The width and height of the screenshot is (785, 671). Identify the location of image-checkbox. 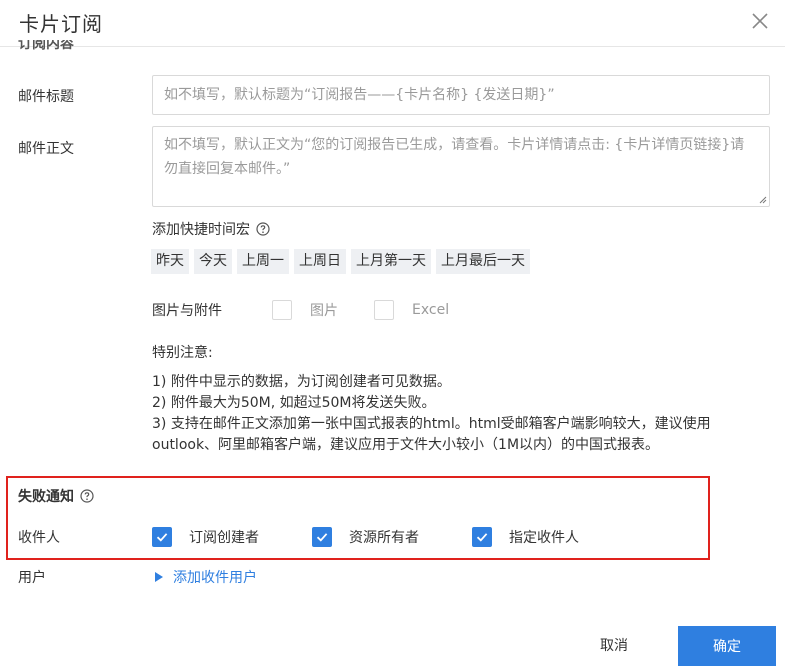
(282, 310).